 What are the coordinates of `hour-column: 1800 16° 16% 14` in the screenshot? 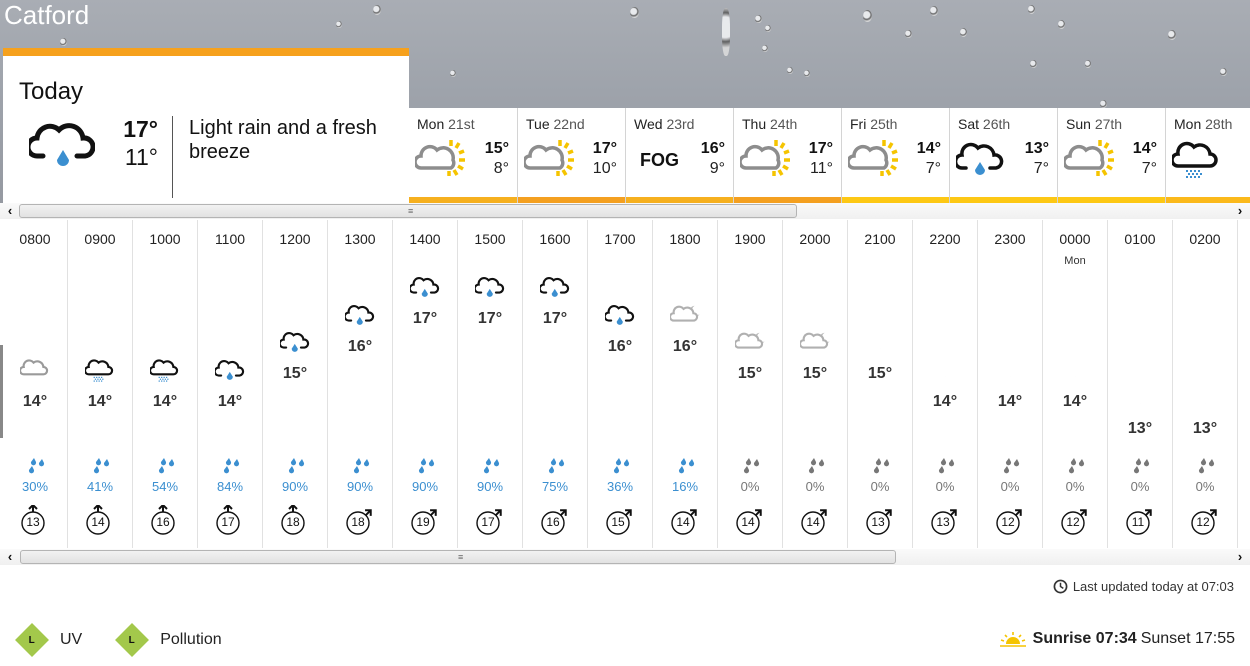 It's located at (685, 384).